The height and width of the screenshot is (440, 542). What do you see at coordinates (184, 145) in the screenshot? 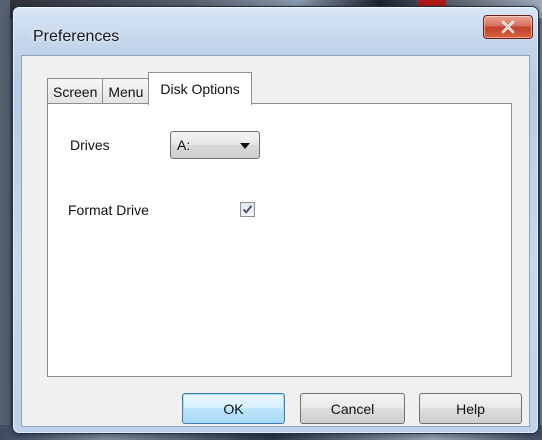
I see `drives-dropdown-value: A:` at bounding box center [184, 145].